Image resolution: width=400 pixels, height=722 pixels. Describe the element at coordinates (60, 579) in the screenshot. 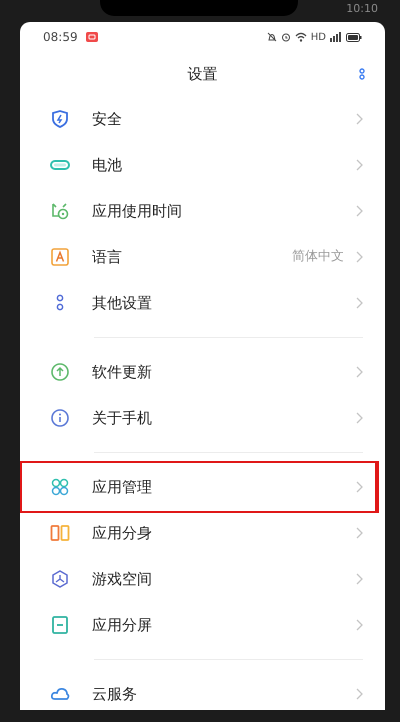

I see `hexagon-icon` at that location.